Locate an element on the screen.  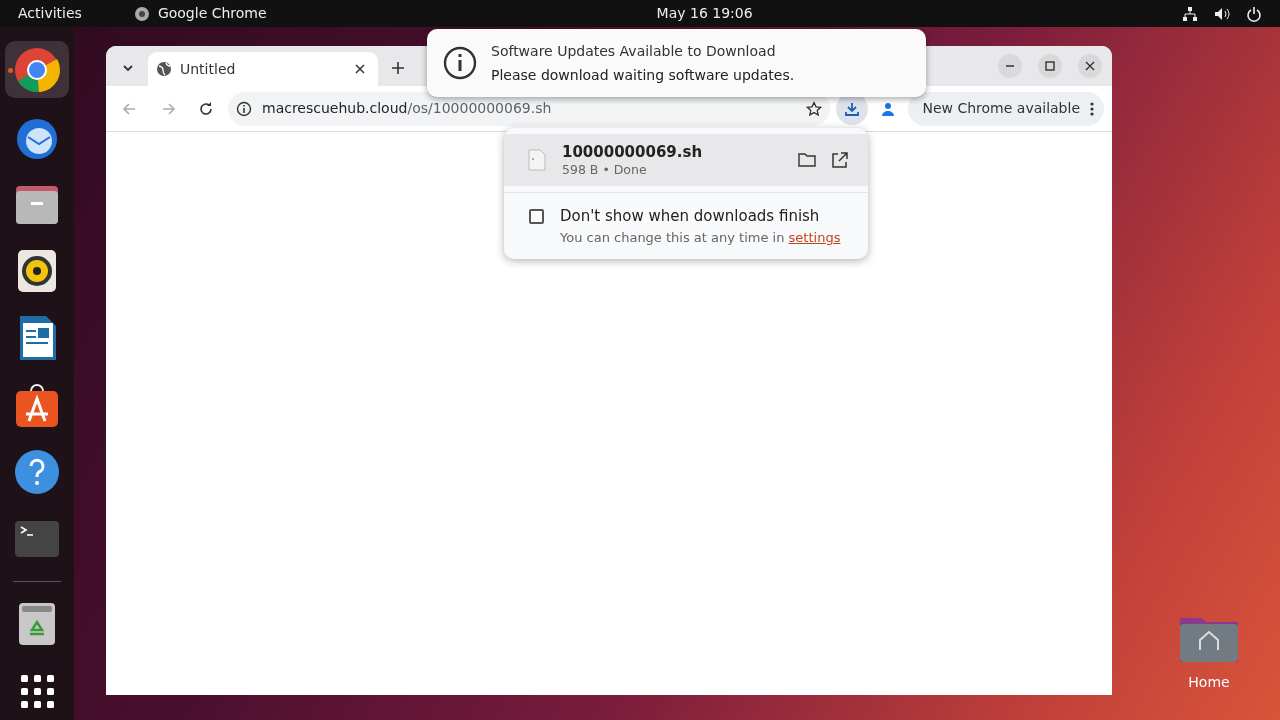
chrome-icon is located at coordinates (37, 69).